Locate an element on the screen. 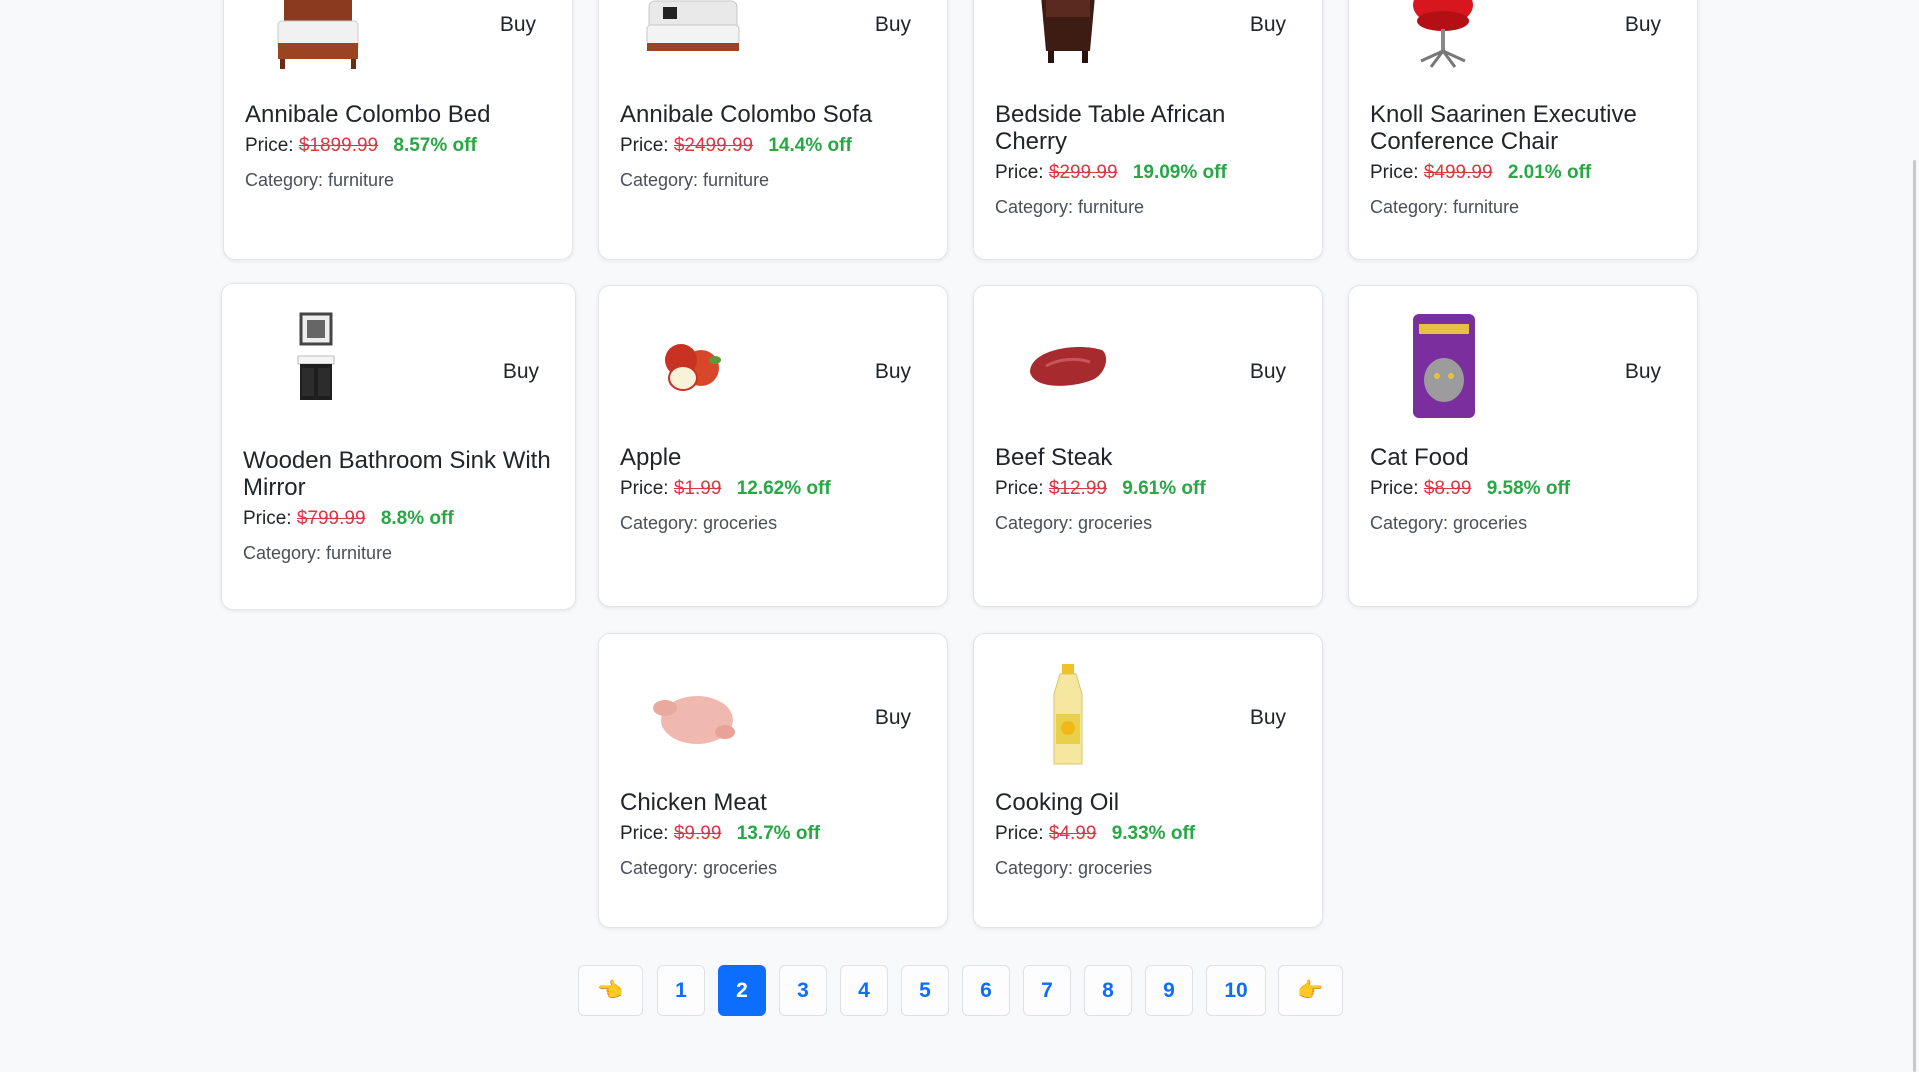  vertical-scrollbar is located at coordinates (1914, 536).